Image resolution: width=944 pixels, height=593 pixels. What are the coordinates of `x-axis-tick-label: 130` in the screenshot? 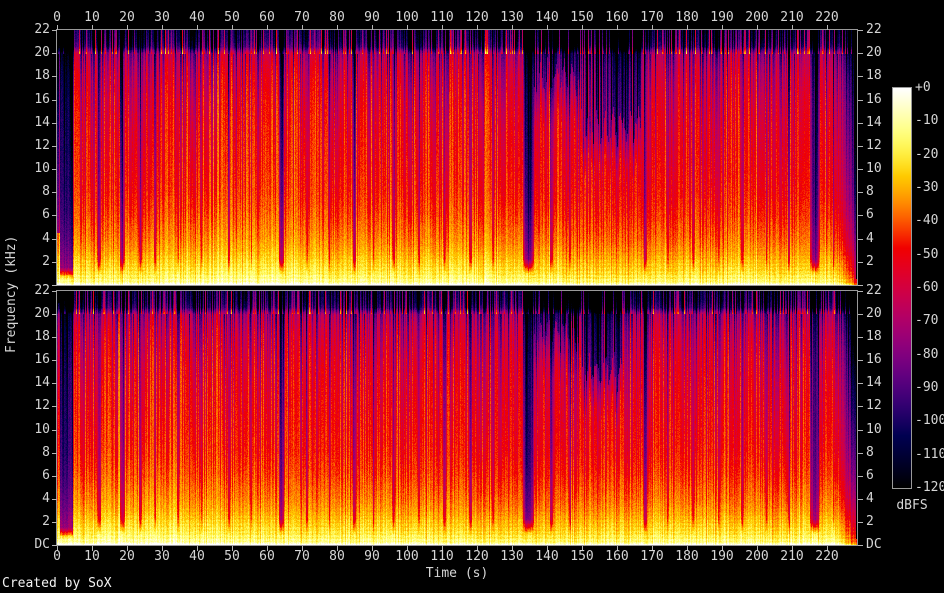 It's located at (512, 556).